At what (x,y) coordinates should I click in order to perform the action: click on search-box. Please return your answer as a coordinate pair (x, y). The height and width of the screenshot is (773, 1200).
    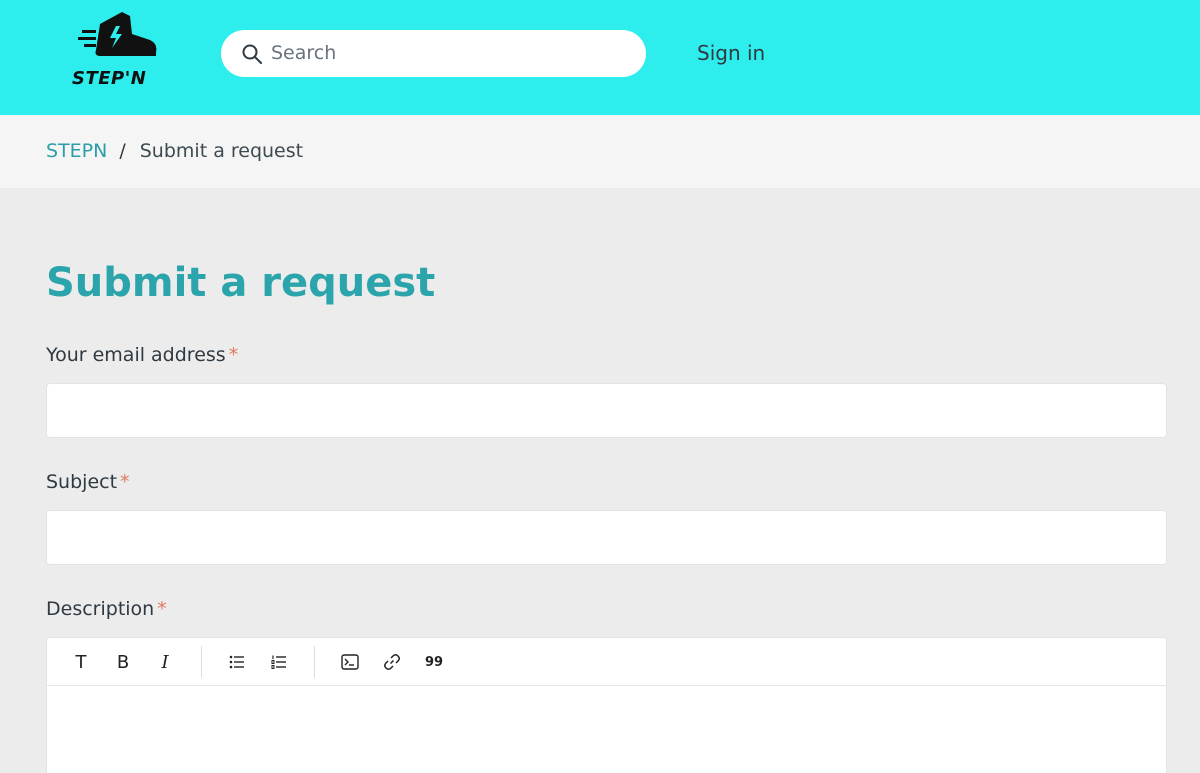
    Looking at the image, I should click on (433, 53).